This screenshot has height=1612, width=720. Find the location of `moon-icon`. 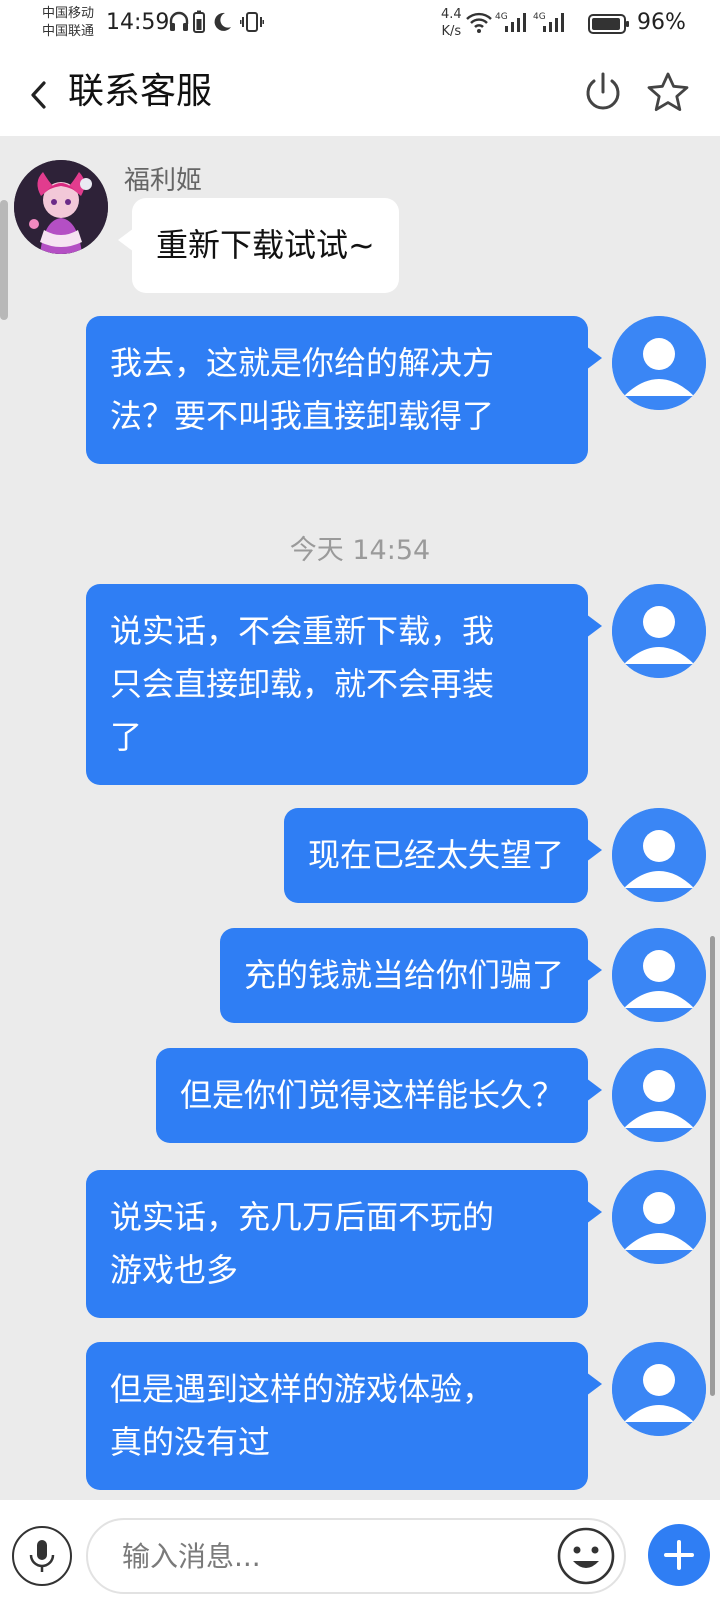

moon-icon is located at coordinates (222, 25).